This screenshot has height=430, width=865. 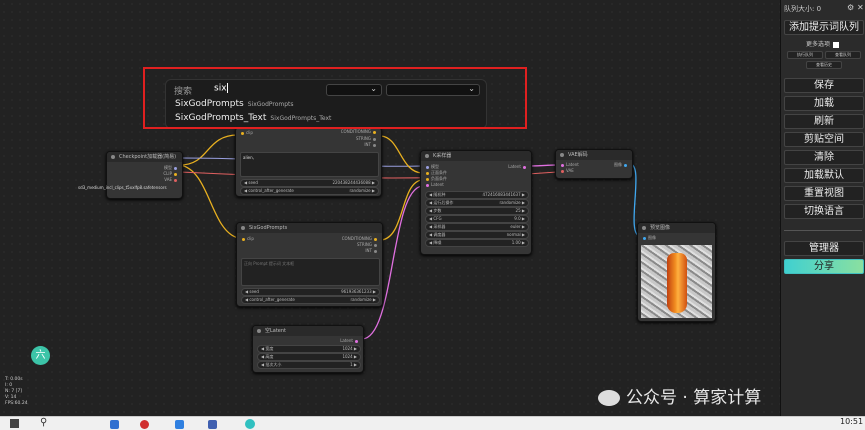 I want to click on output-image: 图像, so click(x=621, y=165).